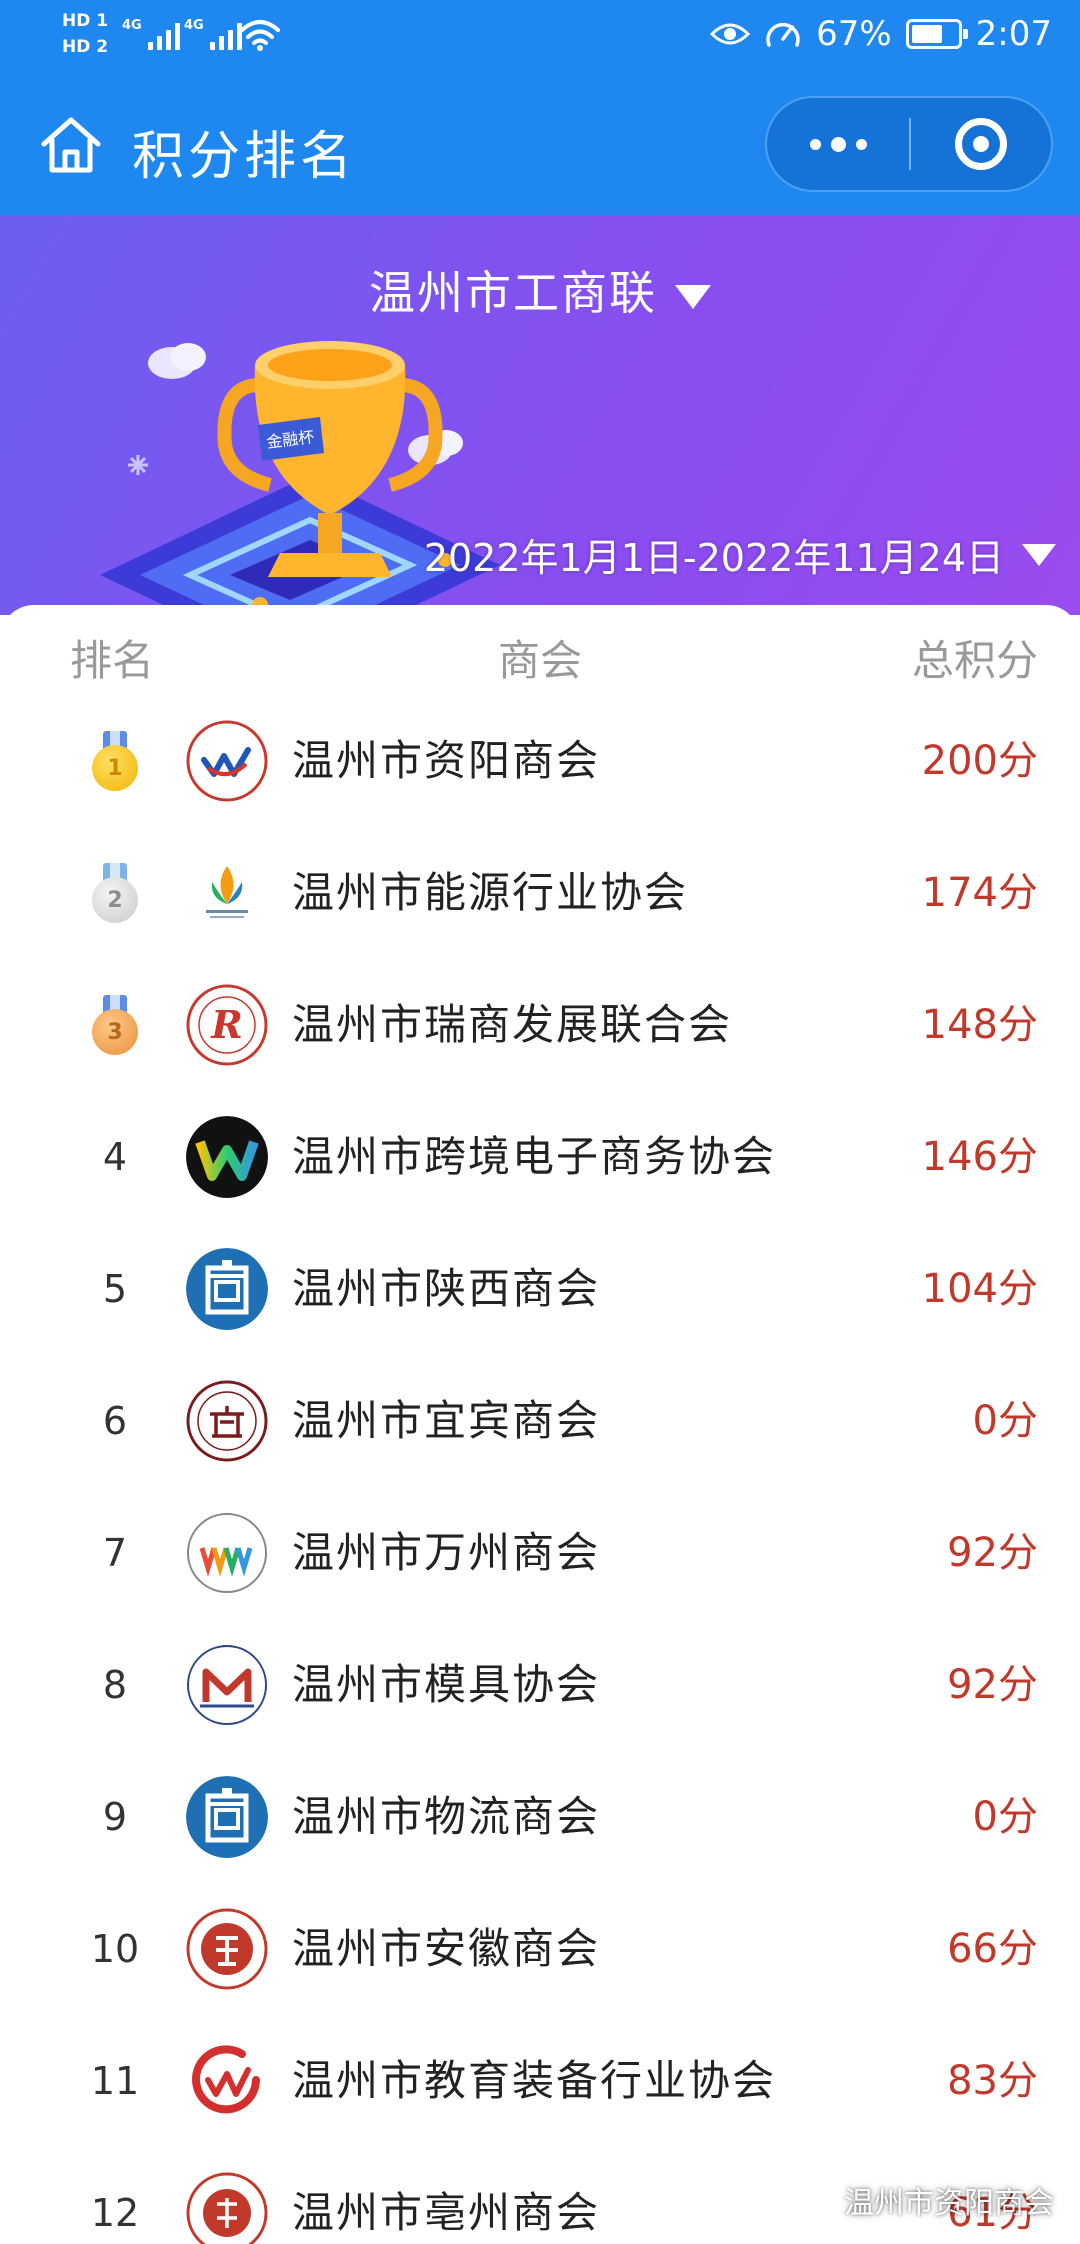 The image size is (1080, 2244). I want to click on org-name: 温州市能源行业协会, so click(490, 892).